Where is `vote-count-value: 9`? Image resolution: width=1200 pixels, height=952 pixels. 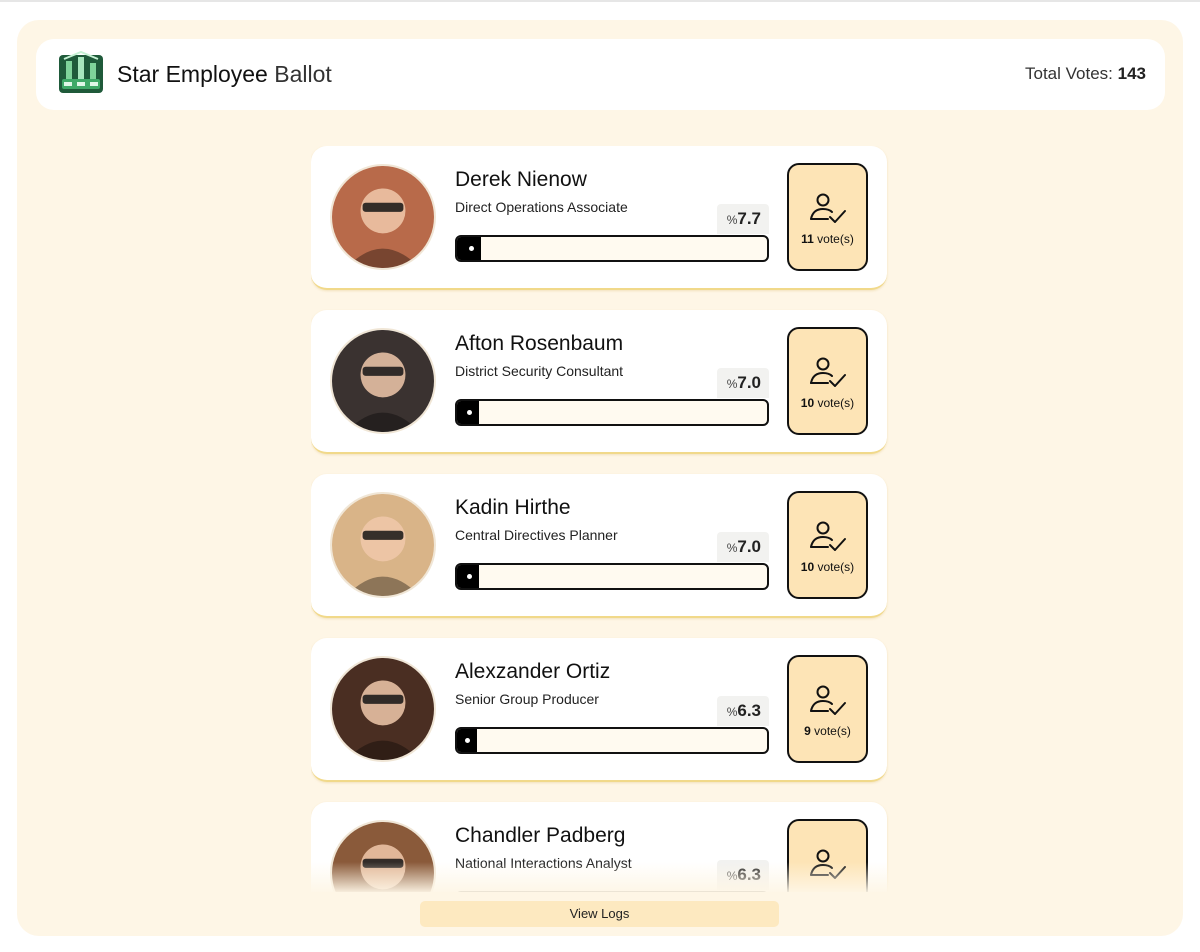 vote-count-value: 9 is located at coordinates (807, 731).